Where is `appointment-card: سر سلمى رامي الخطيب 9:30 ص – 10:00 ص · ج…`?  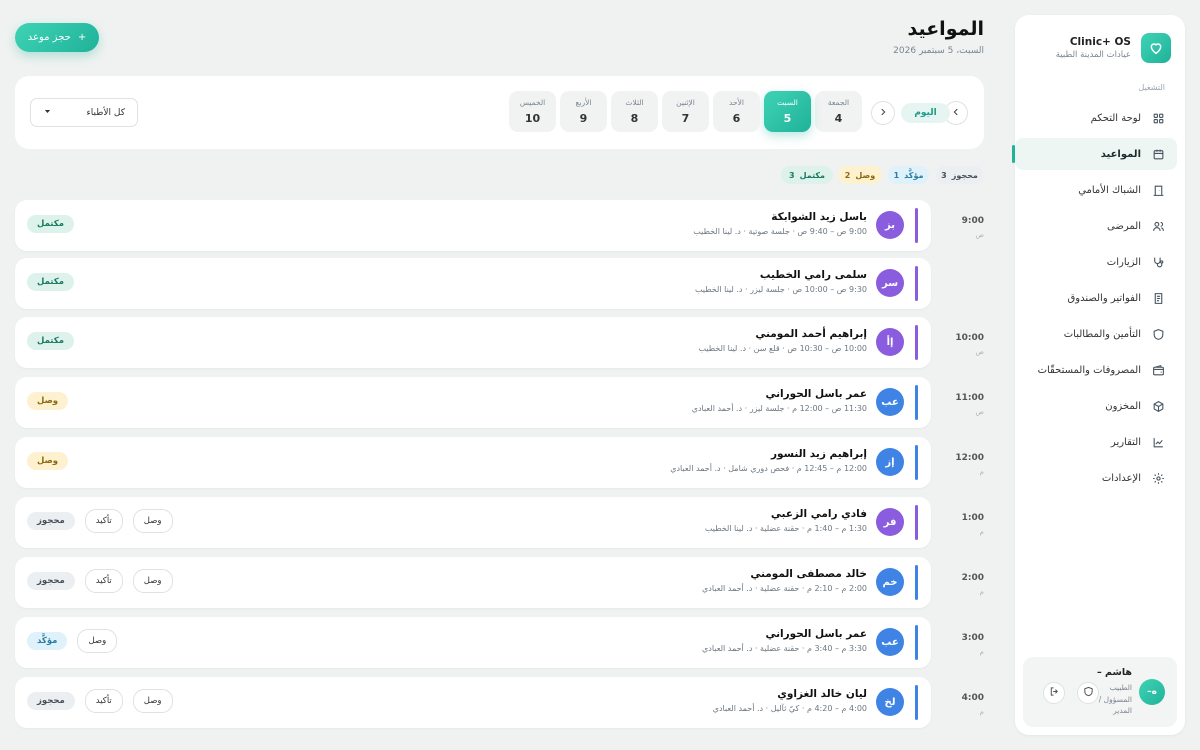
appointment-card: سر سلمى رامي الخطيب 9:30 ص – 10:00 ص · ج… is located at coordinates (473, 283).